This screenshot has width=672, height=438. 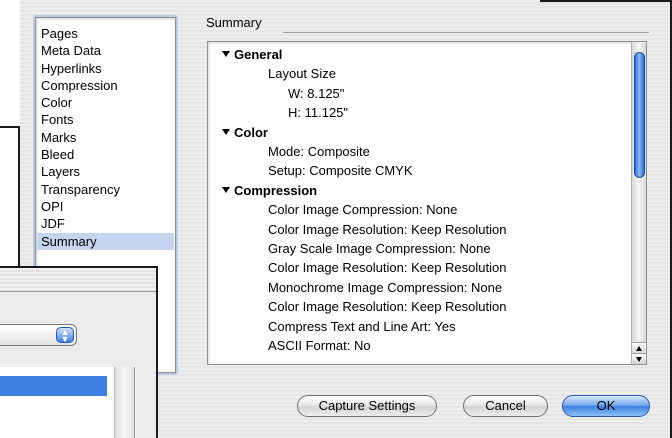 I want to click on scroll-down-button, so click(x=639, y=358).